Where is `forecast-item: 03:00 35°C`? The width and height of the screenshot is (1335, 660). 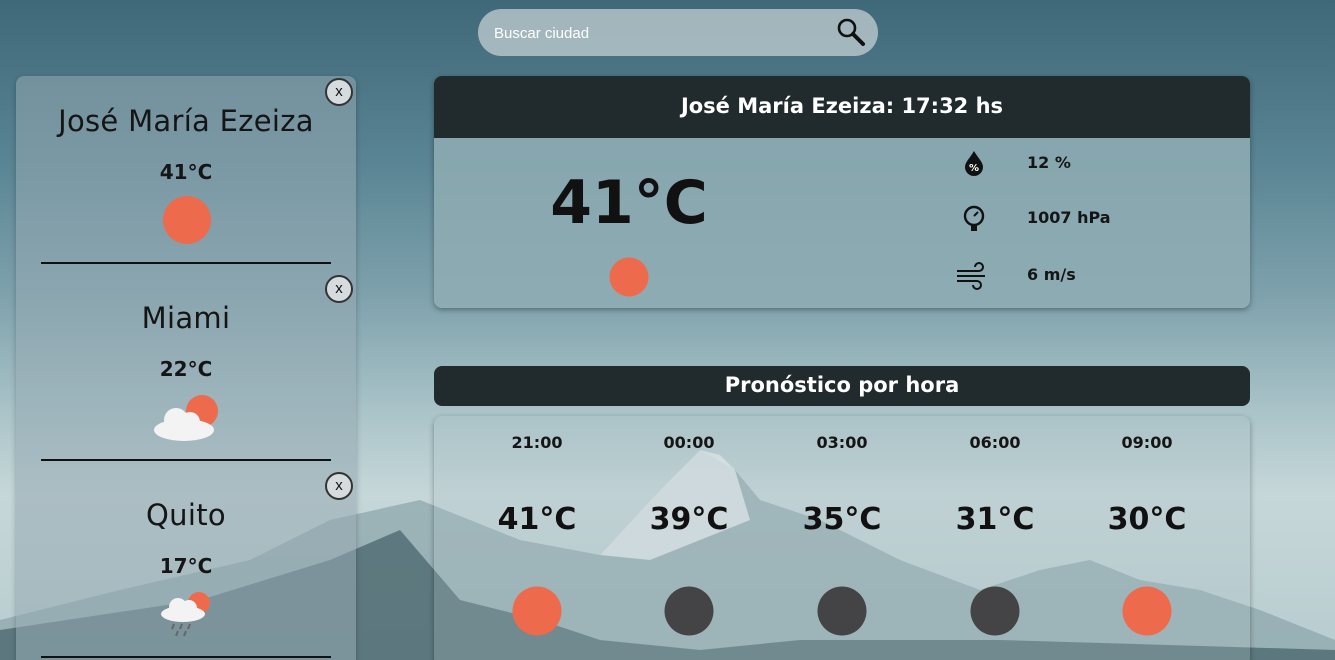 forecast-item: 03:00 35°C is located at coordinates (842, 538).